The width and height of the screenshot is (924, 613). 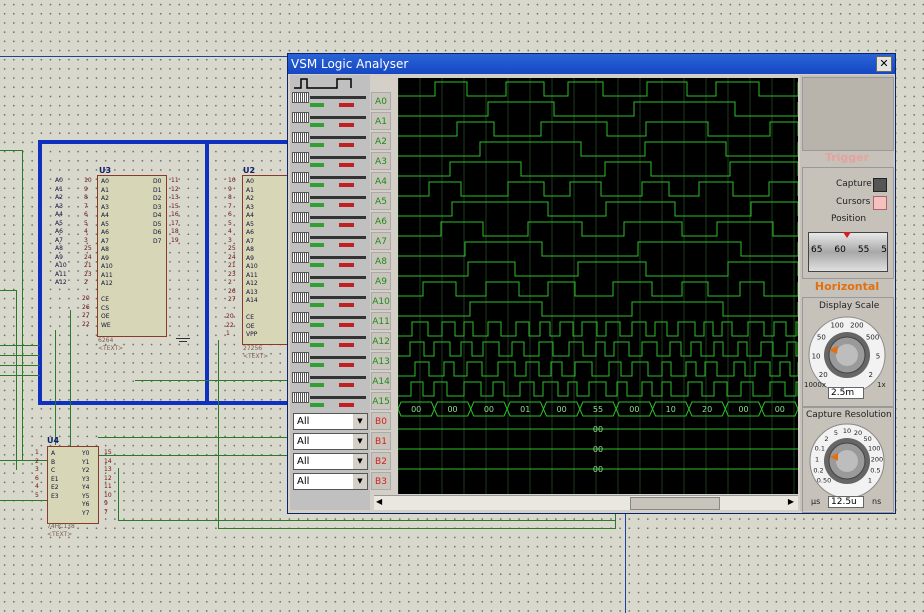 What do you see at coordinates (37, 495) in the screenshot?
I see `pin-number: 5` at bounding box center [37, 495].